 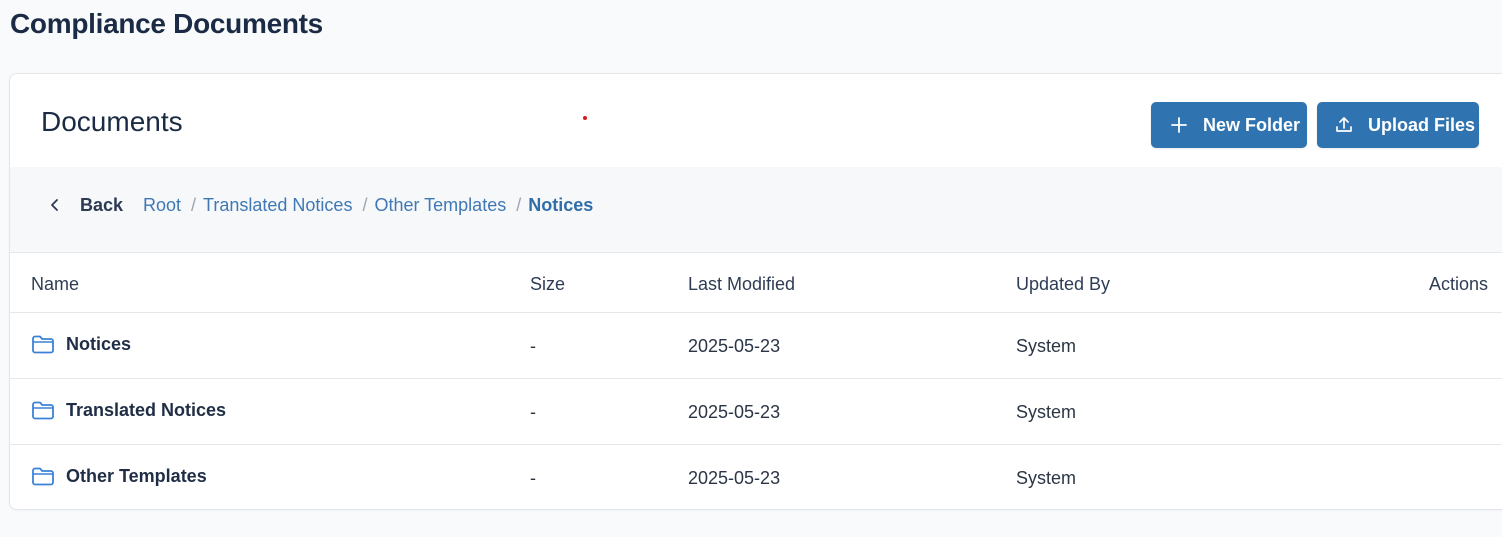 I want to click on breadcrumb-root: Root, so click(x=162, y=205).